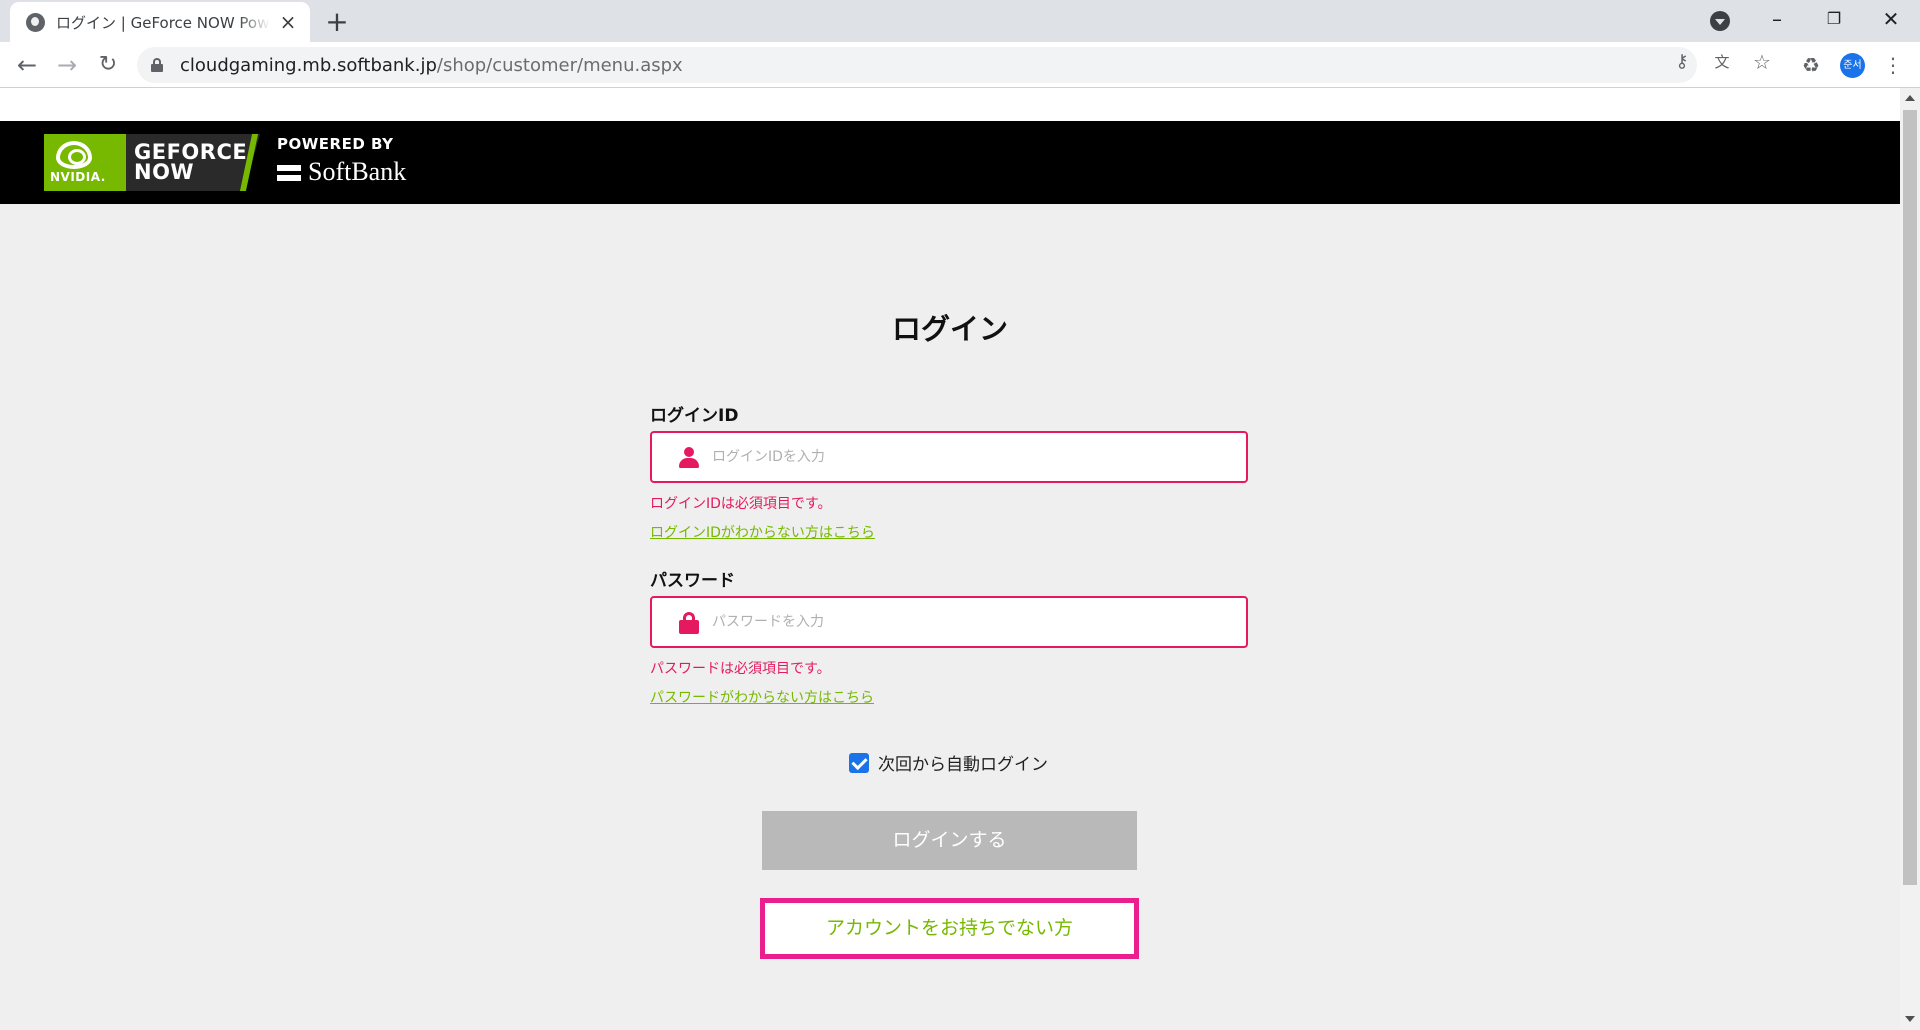  What do you see at coordinates (972, 457) in the screenshot?
I see `login-id-input` at bounding box center [972, 457].